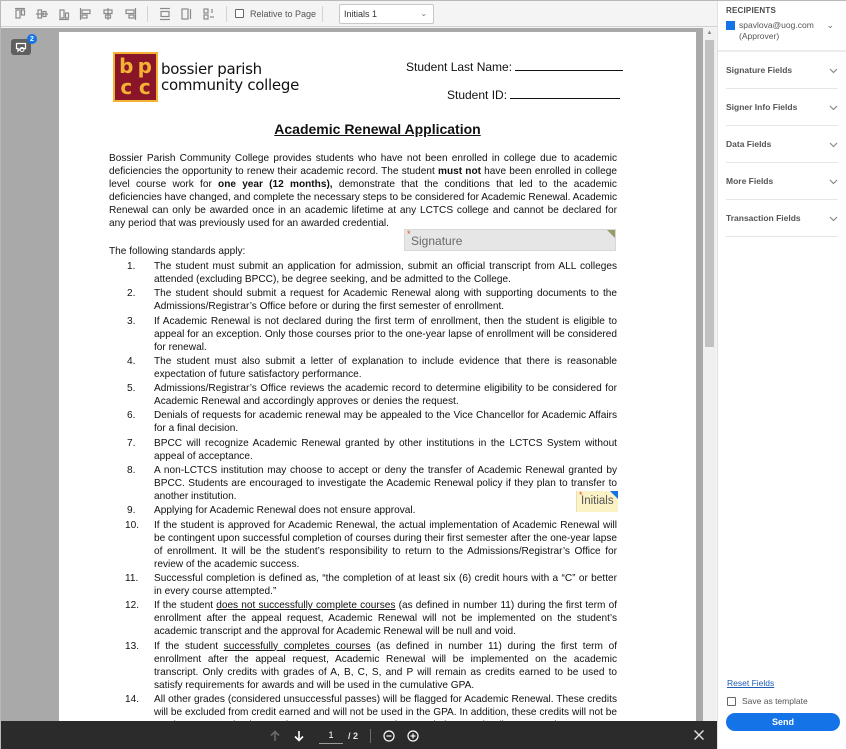 This screenshot has height=749, width=846. What do you see at coordinates (64, 14) in the screenshot?
I see `align-bottom-icon` at bounding box center [64, 14].